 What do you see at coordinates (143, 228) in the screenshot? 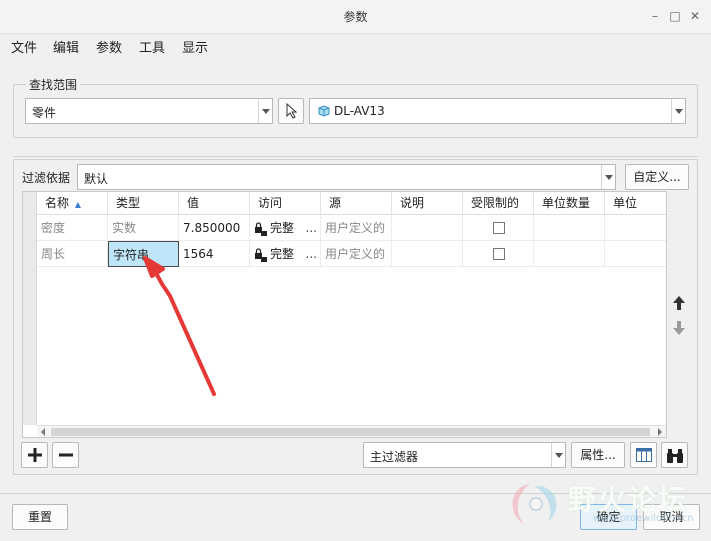
I see `row1-type: 实数` at bounding box center [143, 228].